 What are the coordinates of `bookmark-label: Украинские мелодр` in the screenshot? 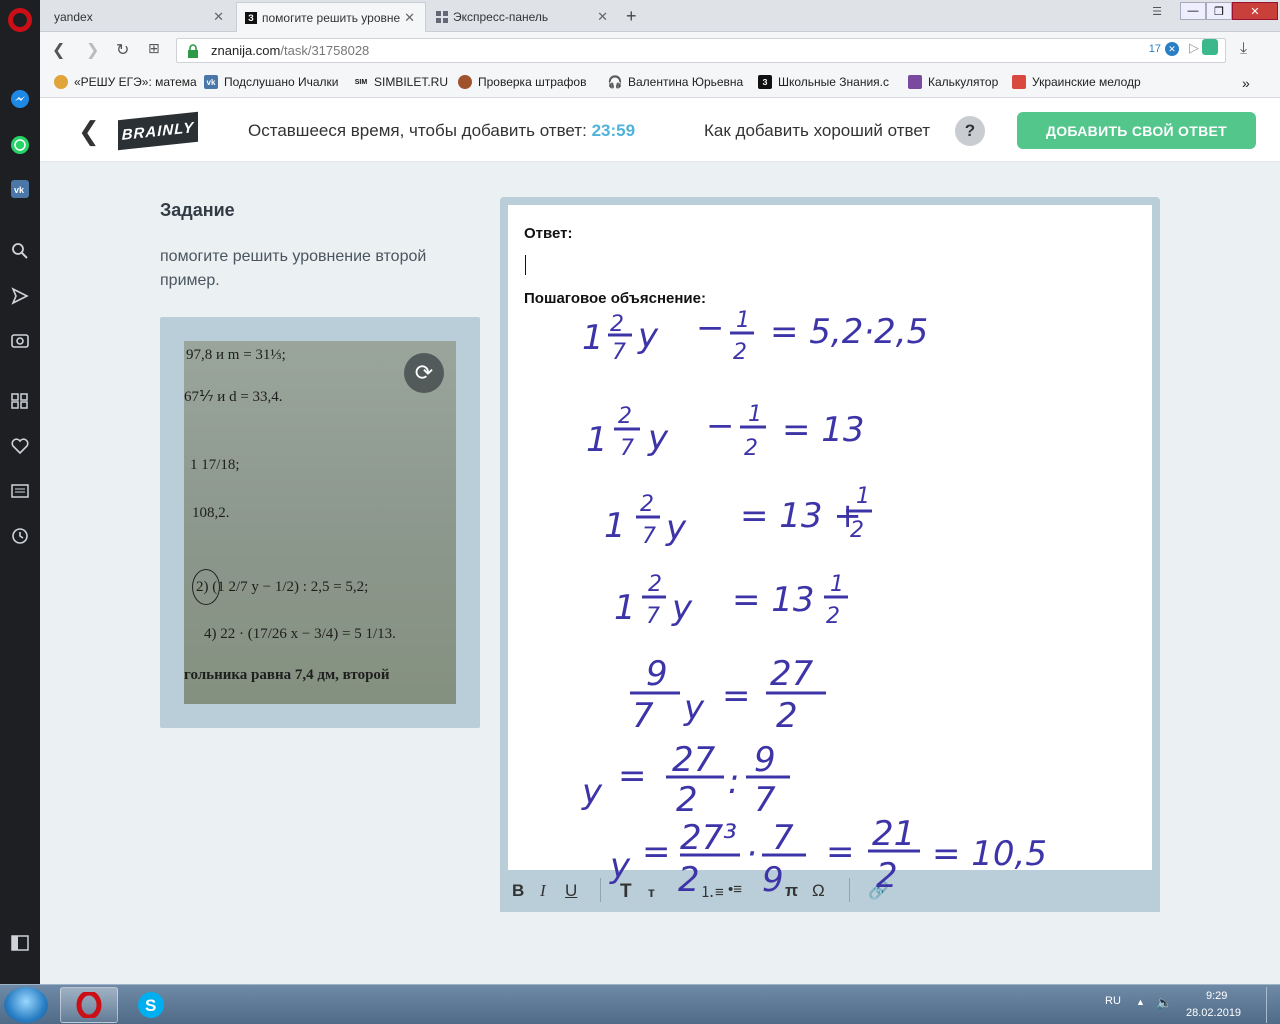 It's located at (1086, 82).